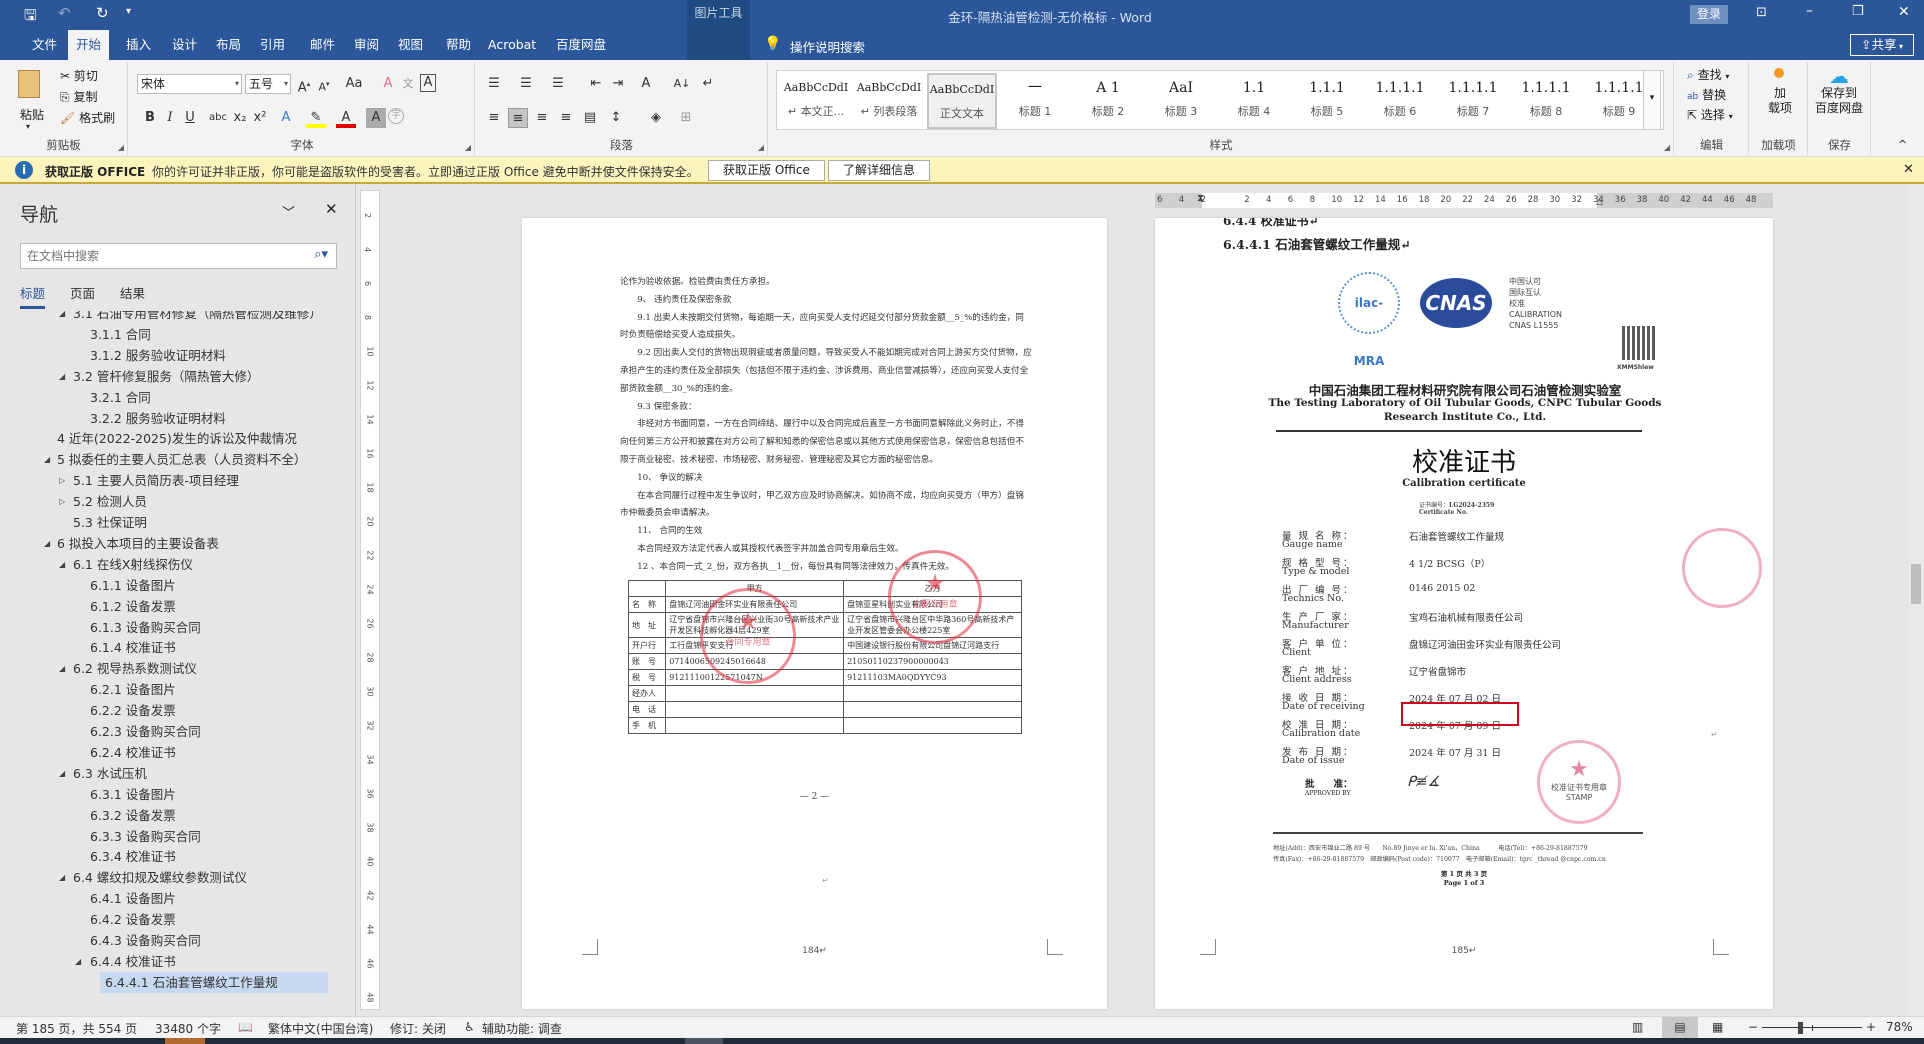  What do you see at coordinates (138, 45) in the screenshot?
I see `tab-2: 插入` at bounding box center [138, 45].